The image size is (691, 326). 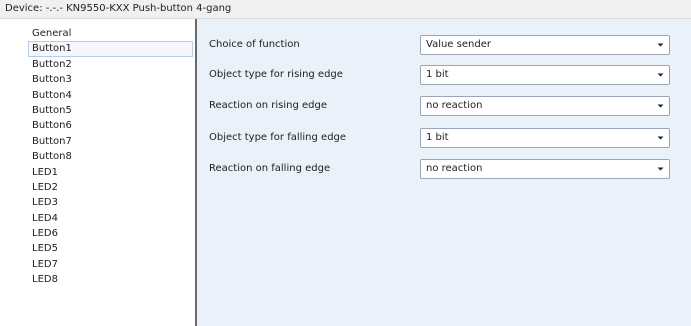 What do you see at coordinates (278, 137) in the screenshot?
I see `param-label: Object type for falling edge` at bounding box center [278, 137].